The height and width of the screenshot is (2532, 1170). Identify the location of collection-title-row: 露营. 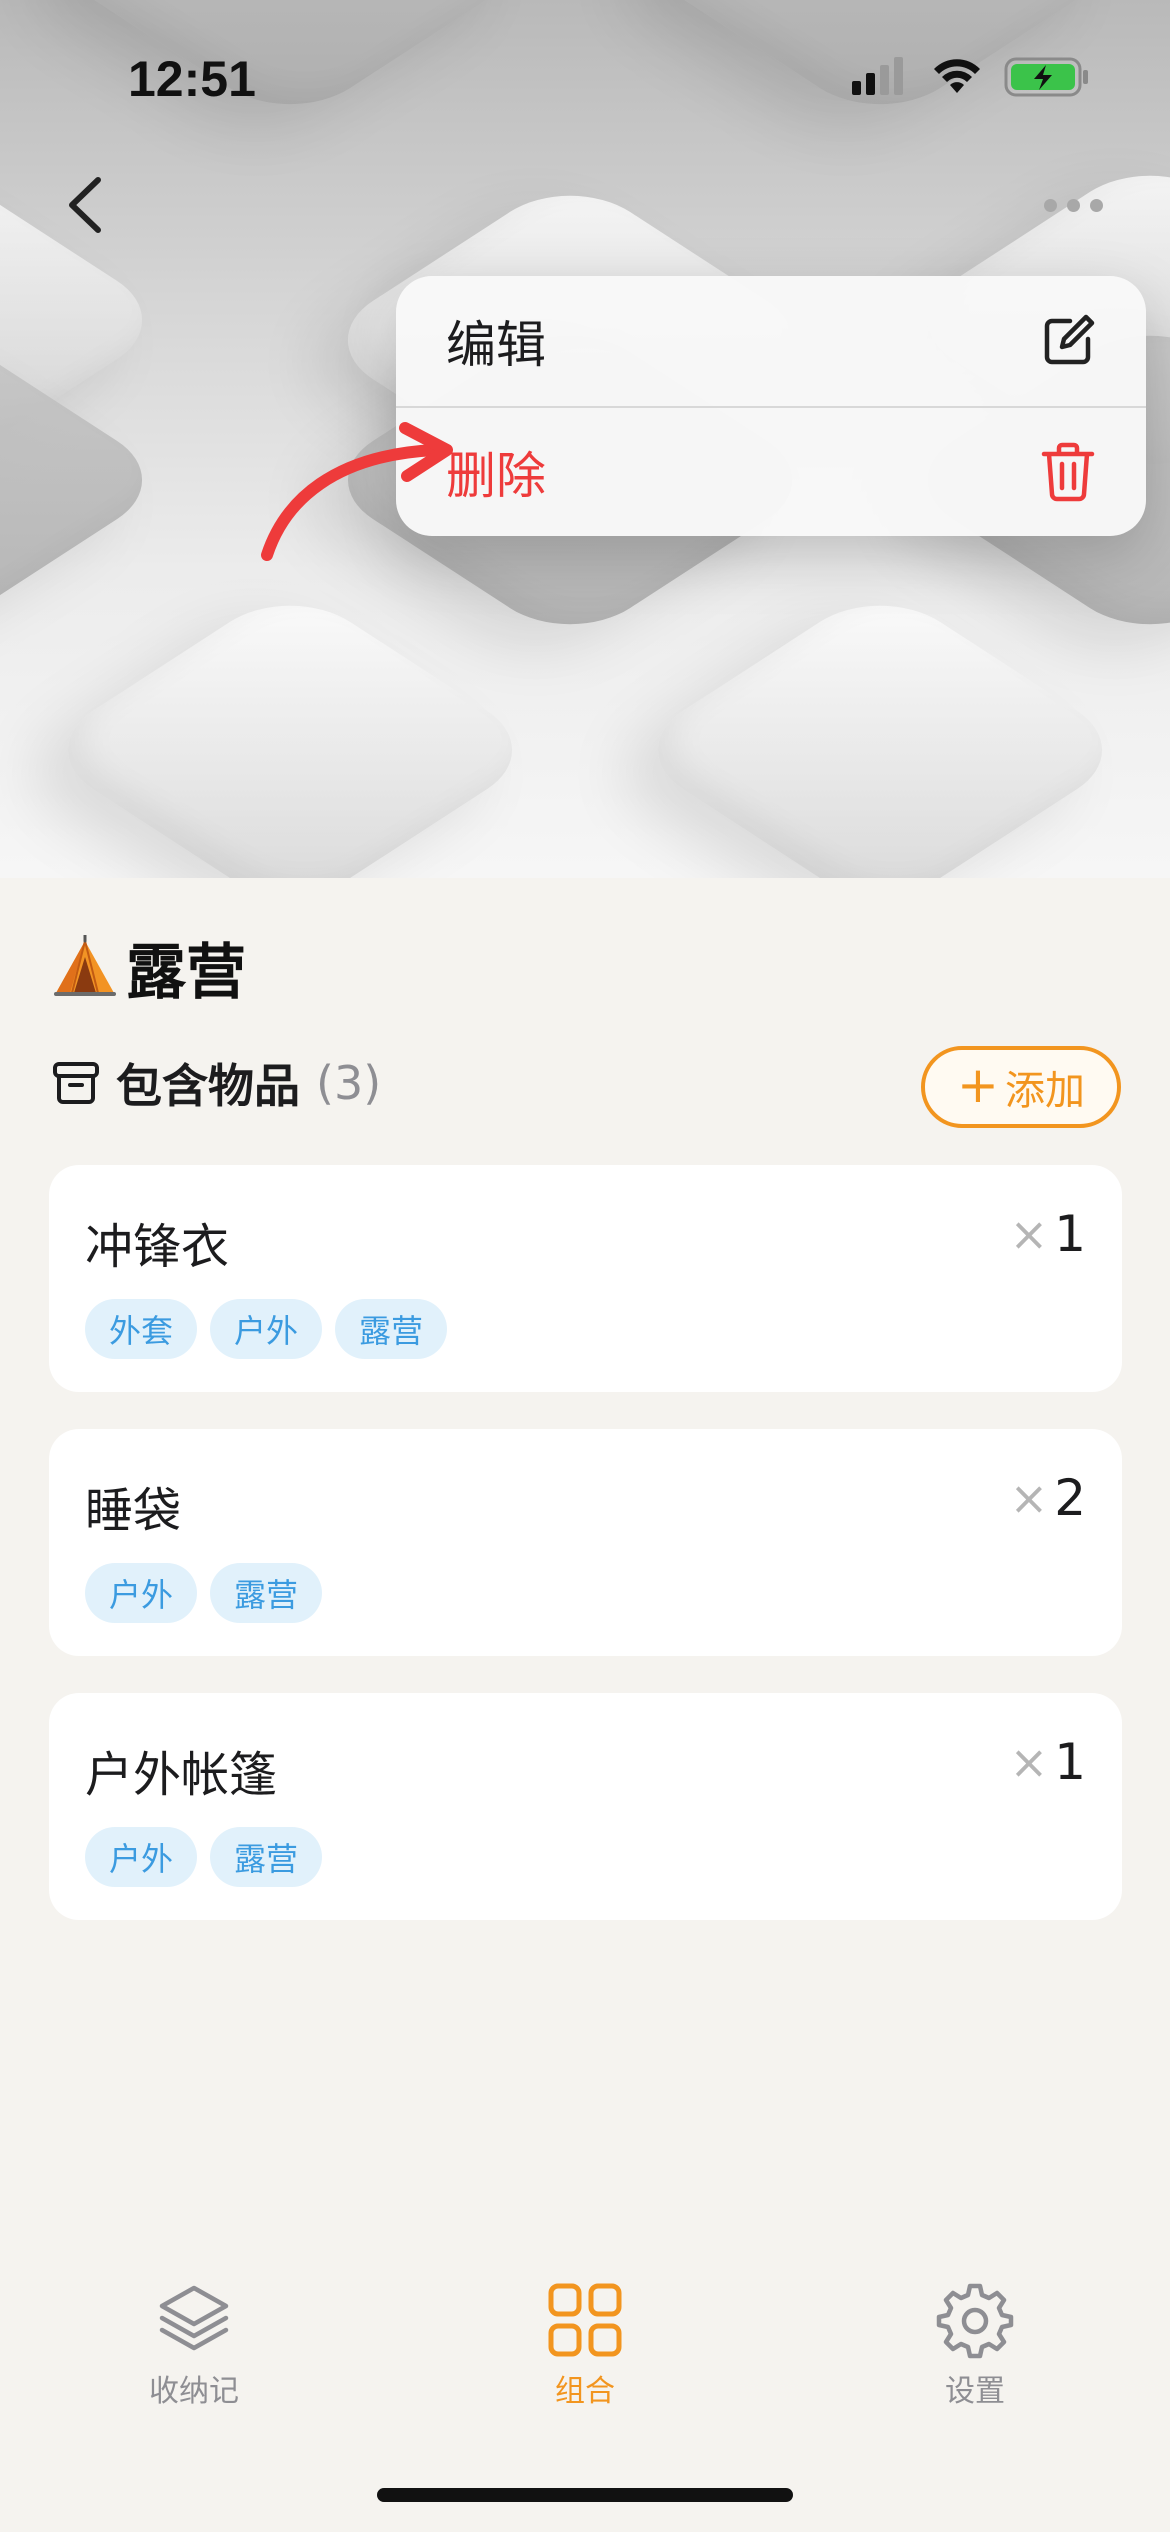
(149, 967).